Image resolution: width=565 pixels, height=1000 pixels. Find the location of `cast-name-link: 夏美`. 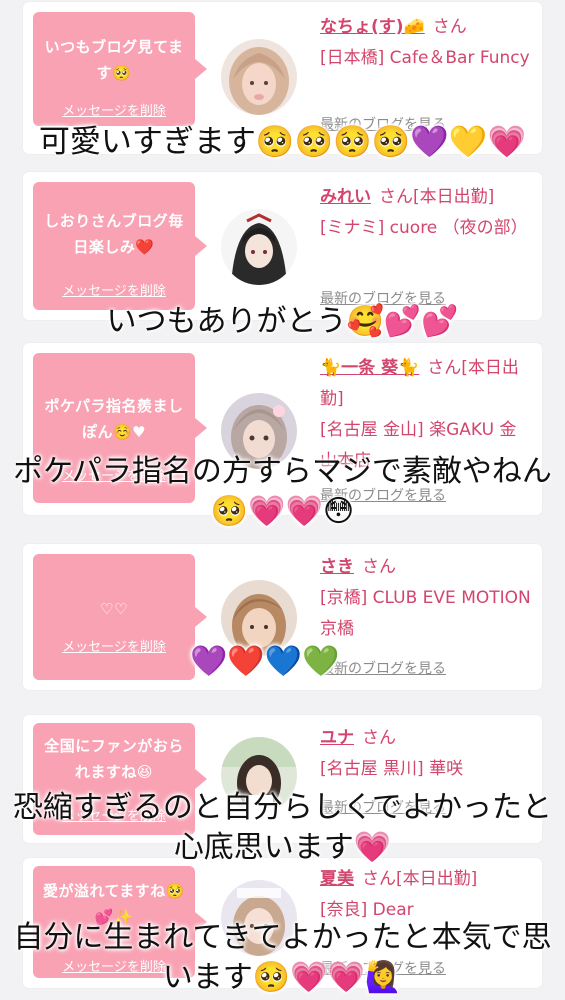

cast-name-link: 夏美 is located at coordinates (337, 879).